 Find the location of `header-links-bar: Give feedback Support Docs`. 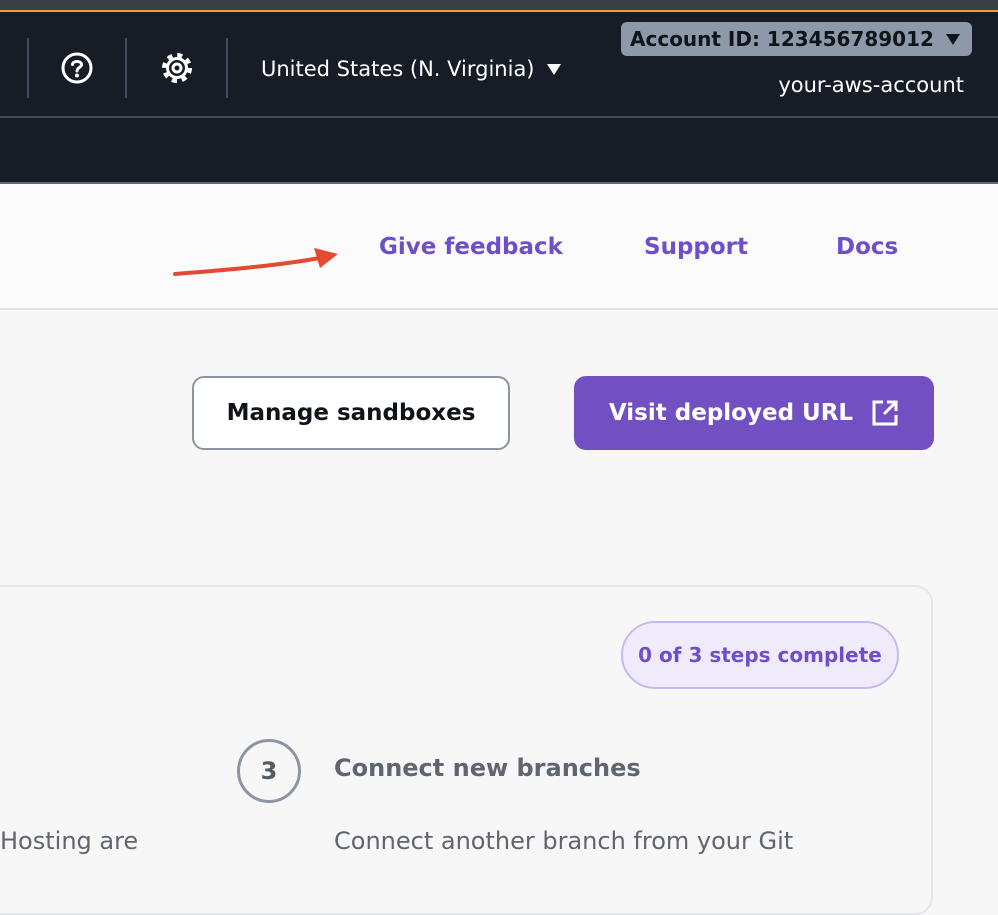

header-links-bar: Give feedback Support Docs is located at coordinates (499, 247).